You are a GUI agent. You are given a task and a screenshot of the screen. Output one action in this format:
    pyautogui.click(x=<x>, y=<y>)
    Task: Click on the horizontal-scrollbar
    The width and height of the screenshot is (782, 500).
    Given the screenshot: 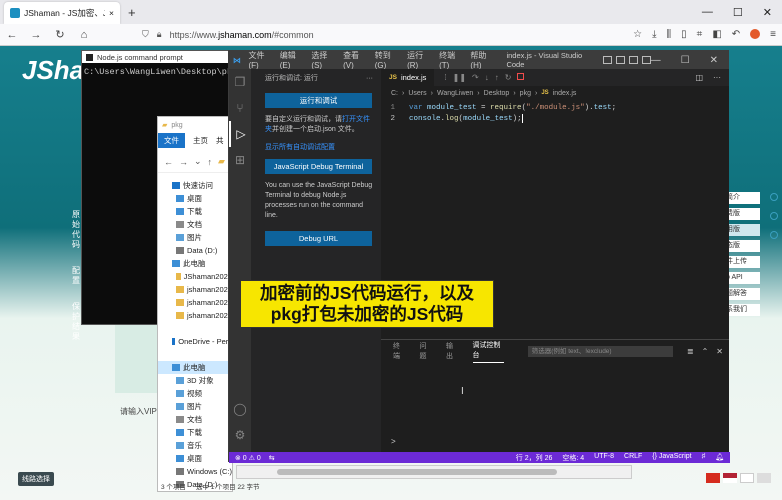 What is the action you would take?
    pyautogui.click(x=434, y=472)
    